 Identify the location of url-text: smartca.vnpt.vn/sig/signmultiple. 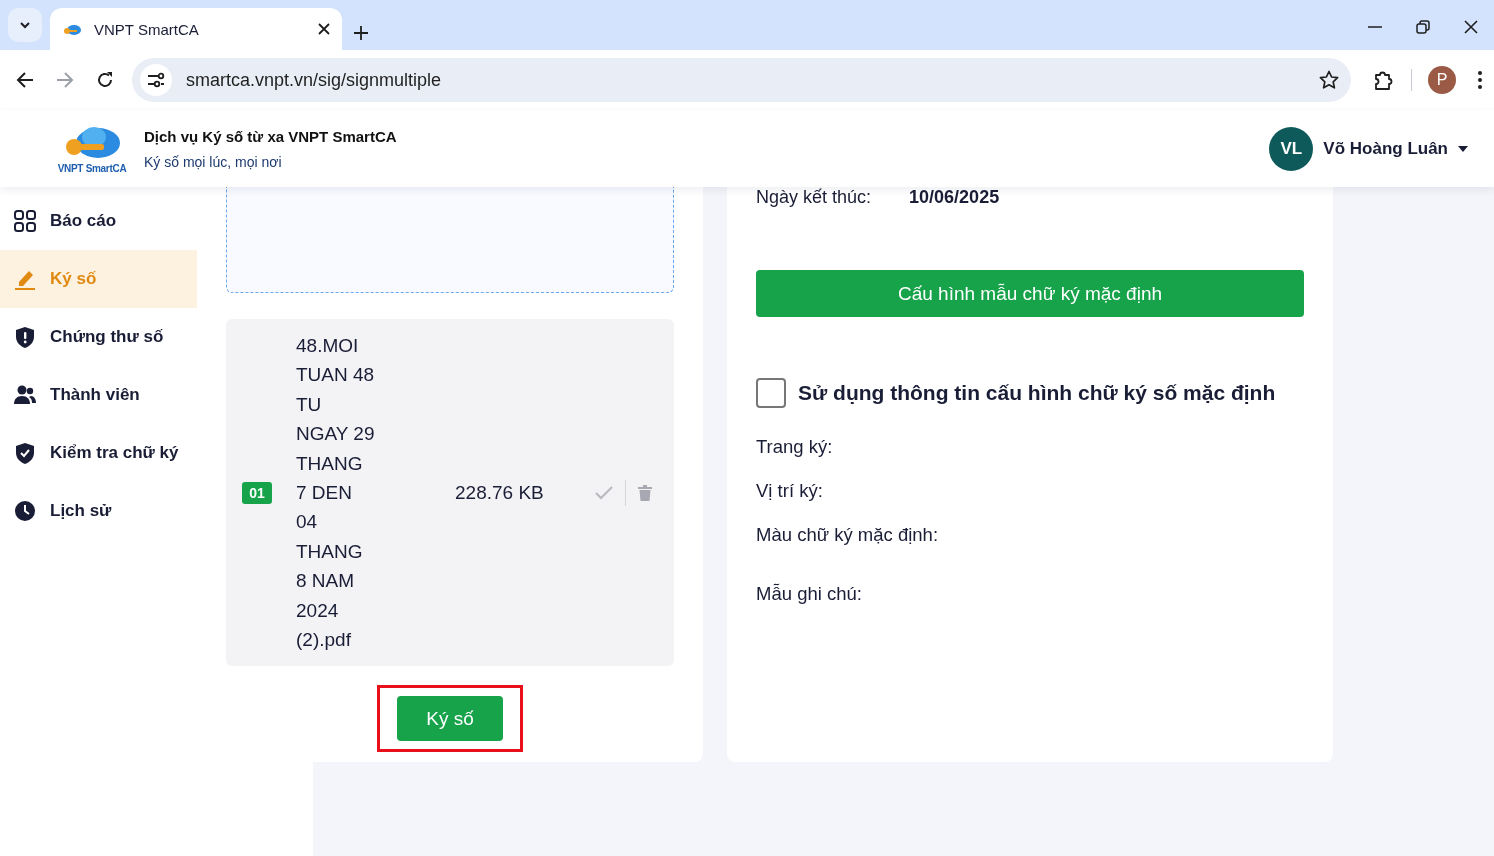
(314, 80).